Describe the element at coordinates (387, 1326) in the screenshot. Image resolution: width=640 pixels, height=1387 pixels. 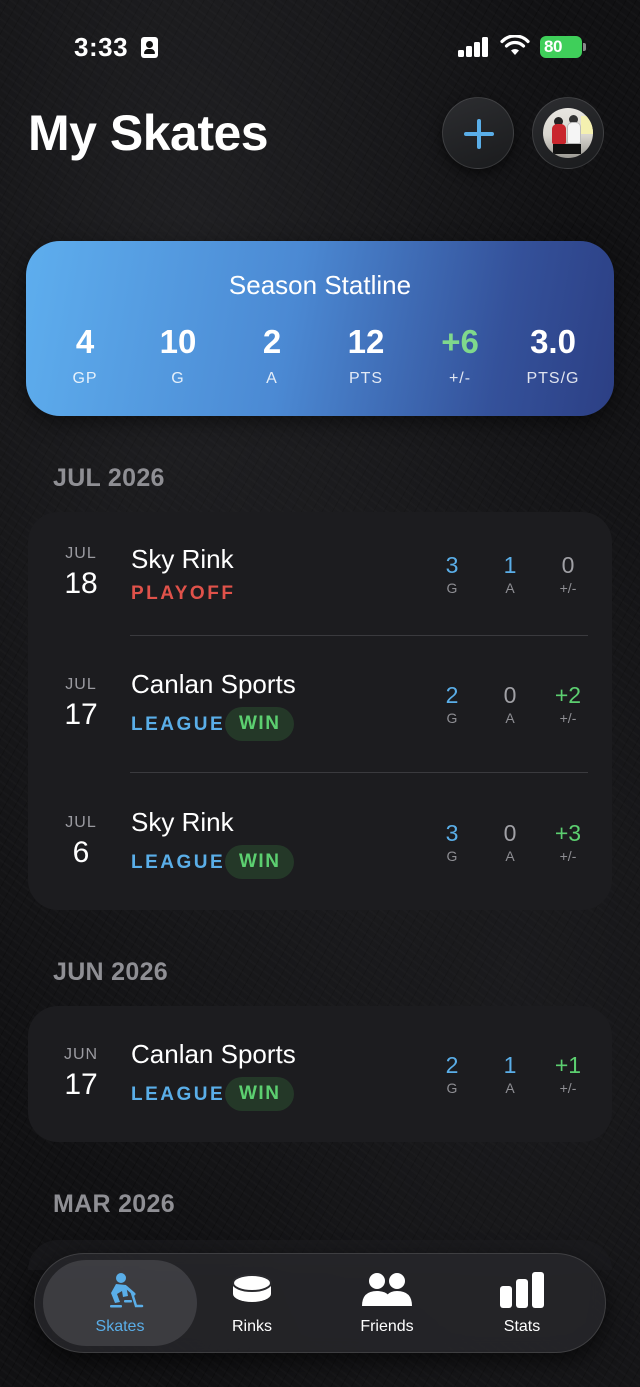
I see `tab-label: Friends` at that location.